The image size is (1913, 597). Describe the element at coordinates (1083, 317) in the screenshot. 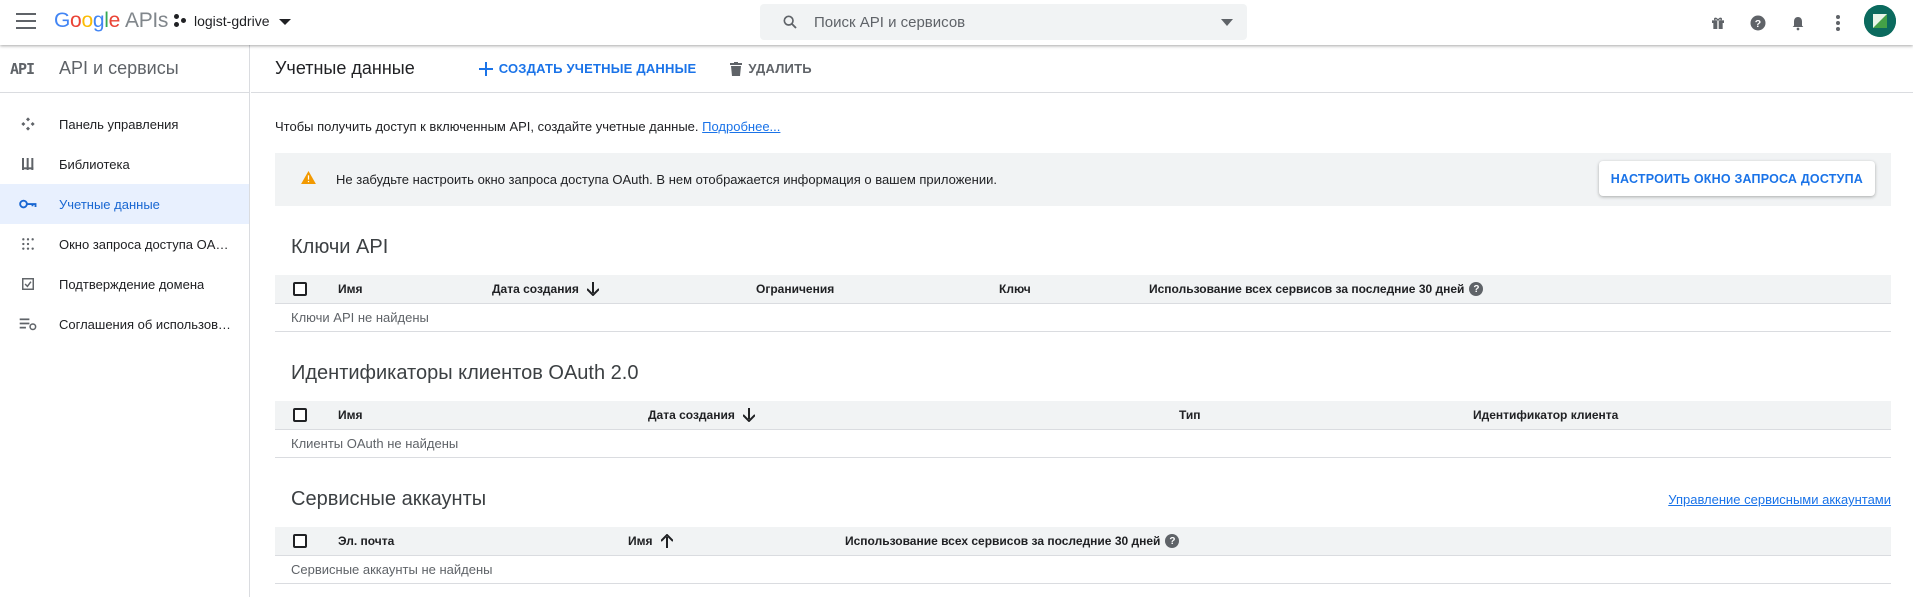

I see `empty-message: Ключи API не найдены` at that location.